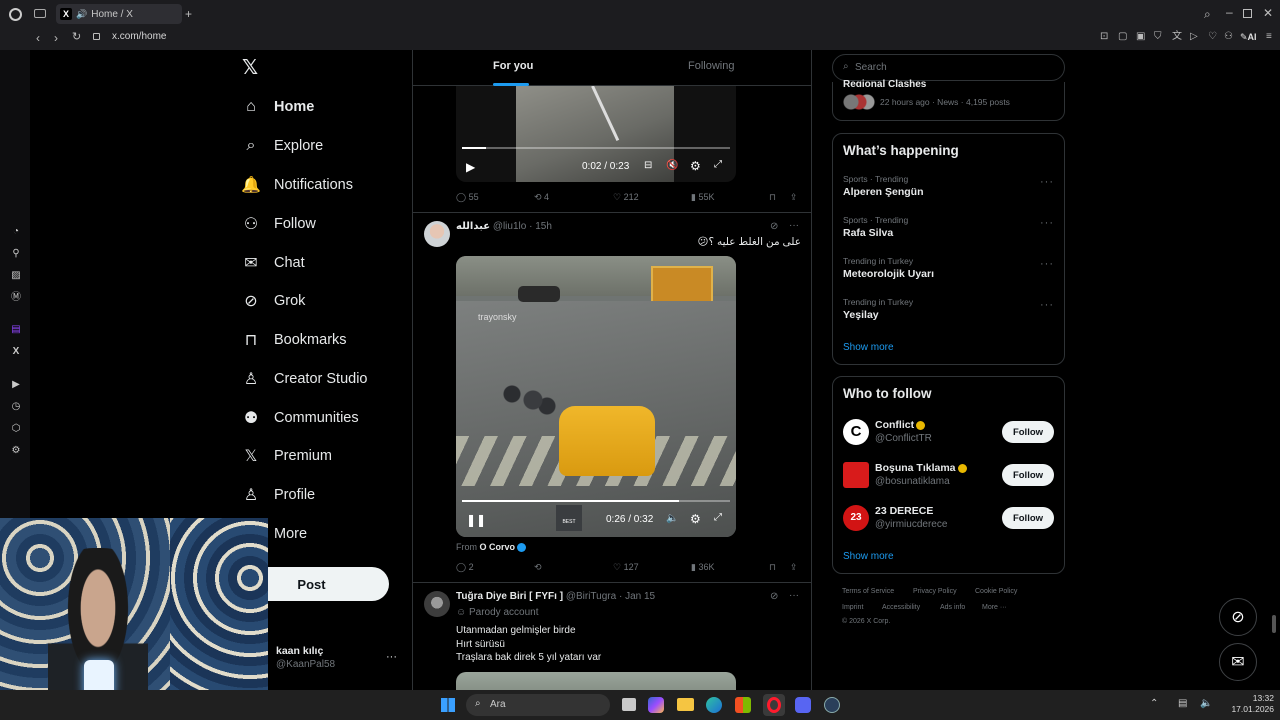 The width and height of the screenshot is (1280, 720). What do you see at coordinates (305, 379) in the screenshot?
I see `nav-item-creator-studio: ♙ Creator Studio` at bounding box center [305, 379].